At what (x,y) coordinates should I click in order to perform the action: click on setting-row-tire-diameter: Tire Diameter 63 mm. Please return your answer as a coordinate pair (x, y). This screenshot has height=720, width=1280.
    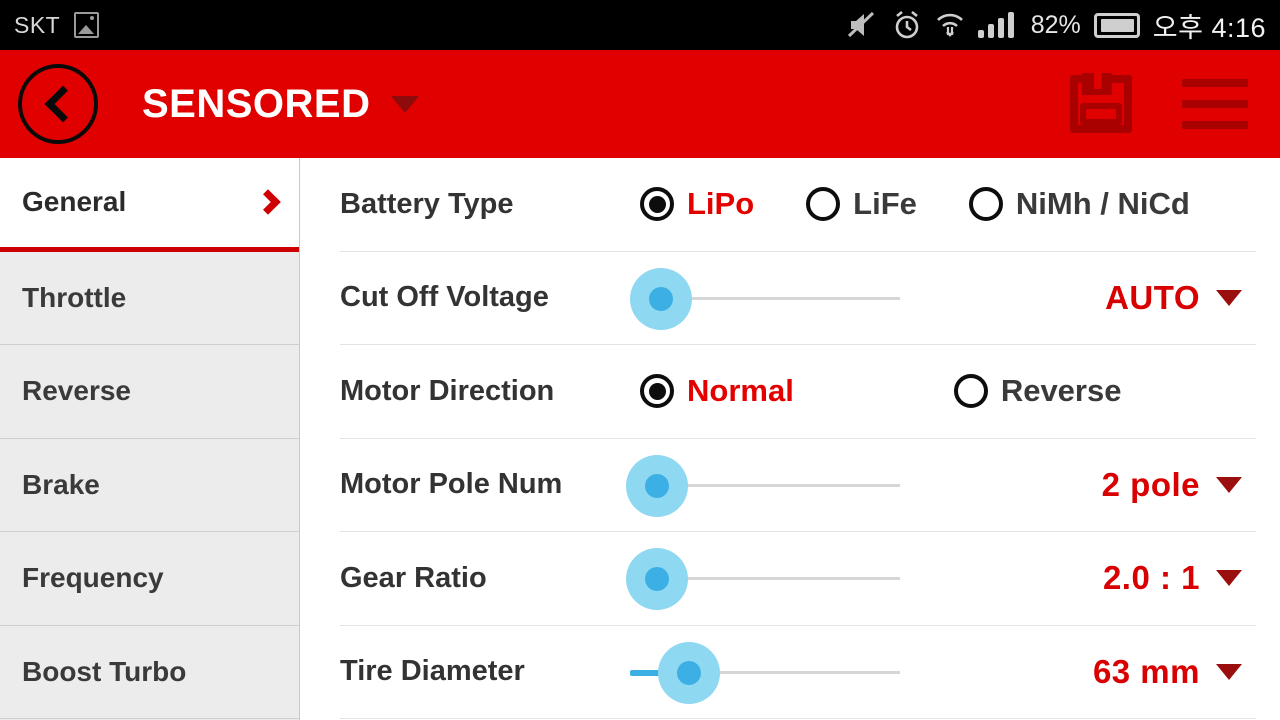
    Looking at the image, I should click on (798, 672).